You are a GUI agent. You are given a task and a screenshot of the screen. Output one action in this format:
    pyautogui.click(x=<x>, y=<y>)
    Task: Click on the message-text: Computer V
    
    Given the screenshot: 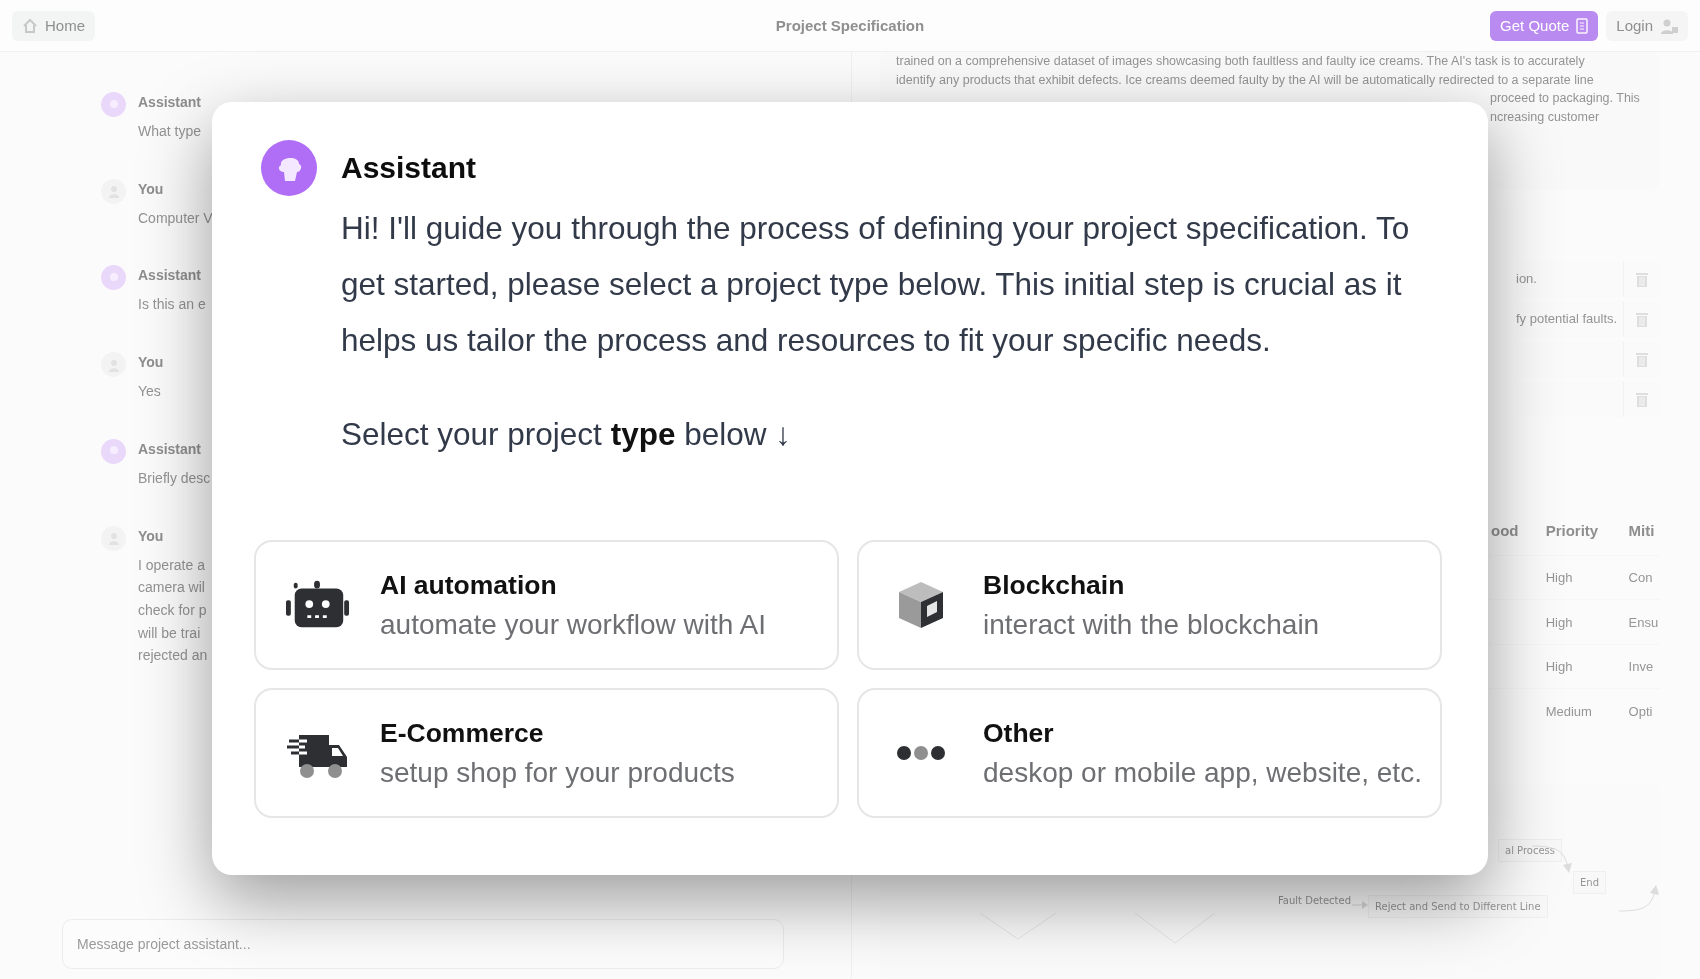 What is the action you would take?
    pyautogui.click(x=175, y=218)
    